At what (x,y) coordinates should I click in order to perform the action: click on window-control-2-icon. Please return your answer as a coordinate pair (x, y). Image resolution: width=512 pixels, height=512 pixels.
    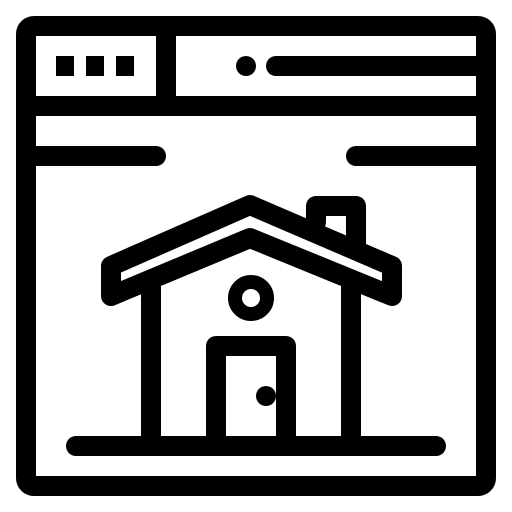
    Looking at the image, I should click on (95, 66).